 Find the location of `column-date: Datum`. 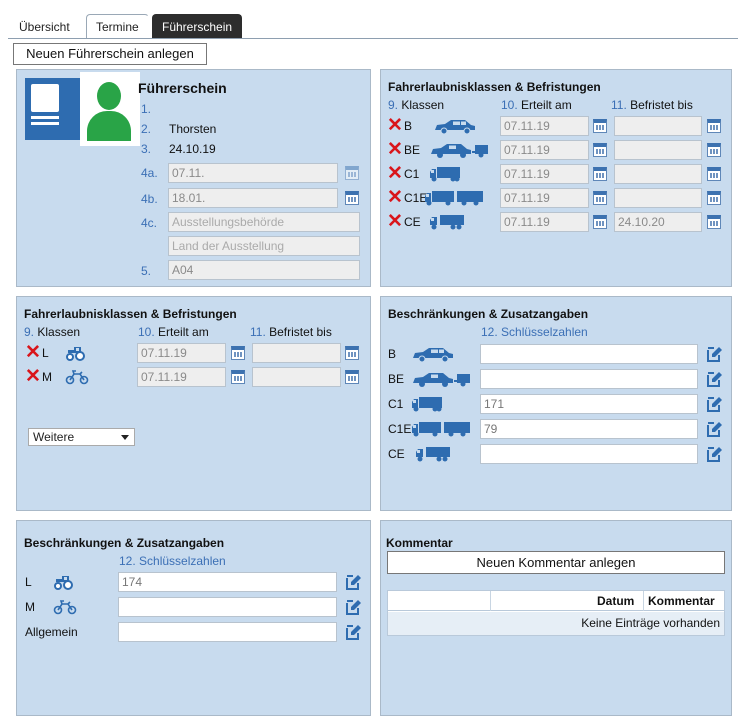

column-date: Datum is located at coordinates (615, 601).